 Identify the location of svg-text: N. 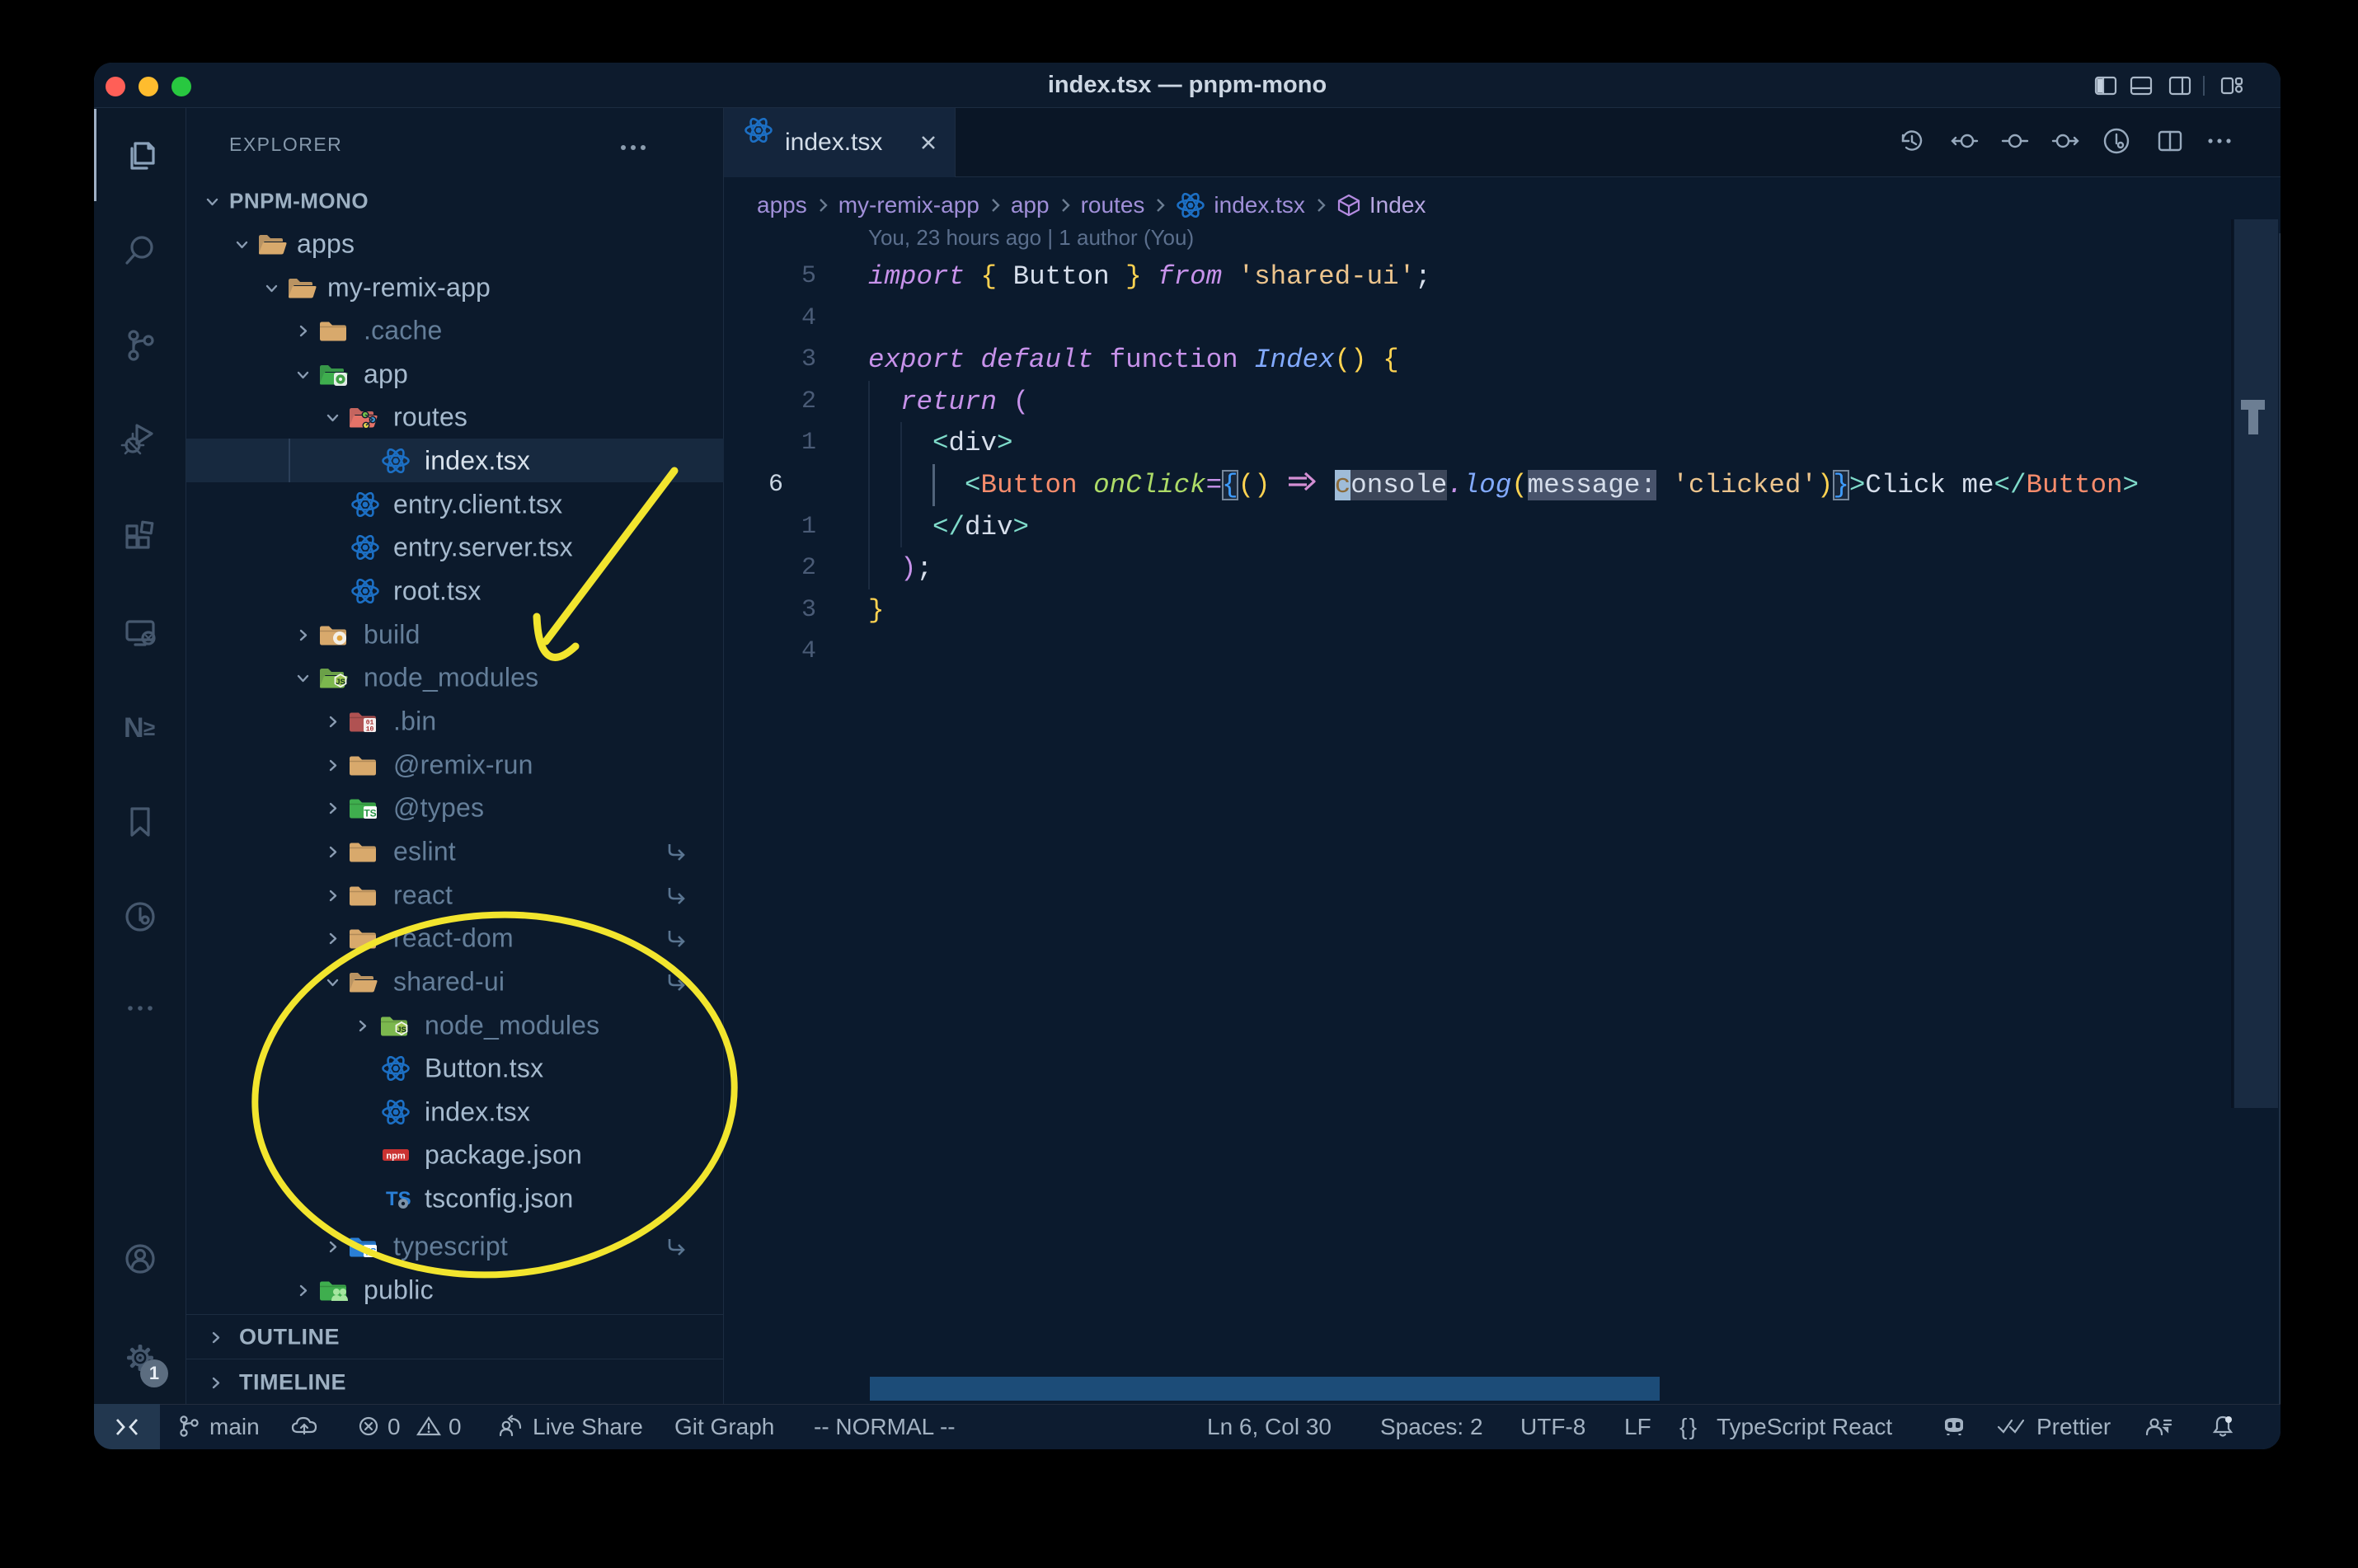
(134, 728).